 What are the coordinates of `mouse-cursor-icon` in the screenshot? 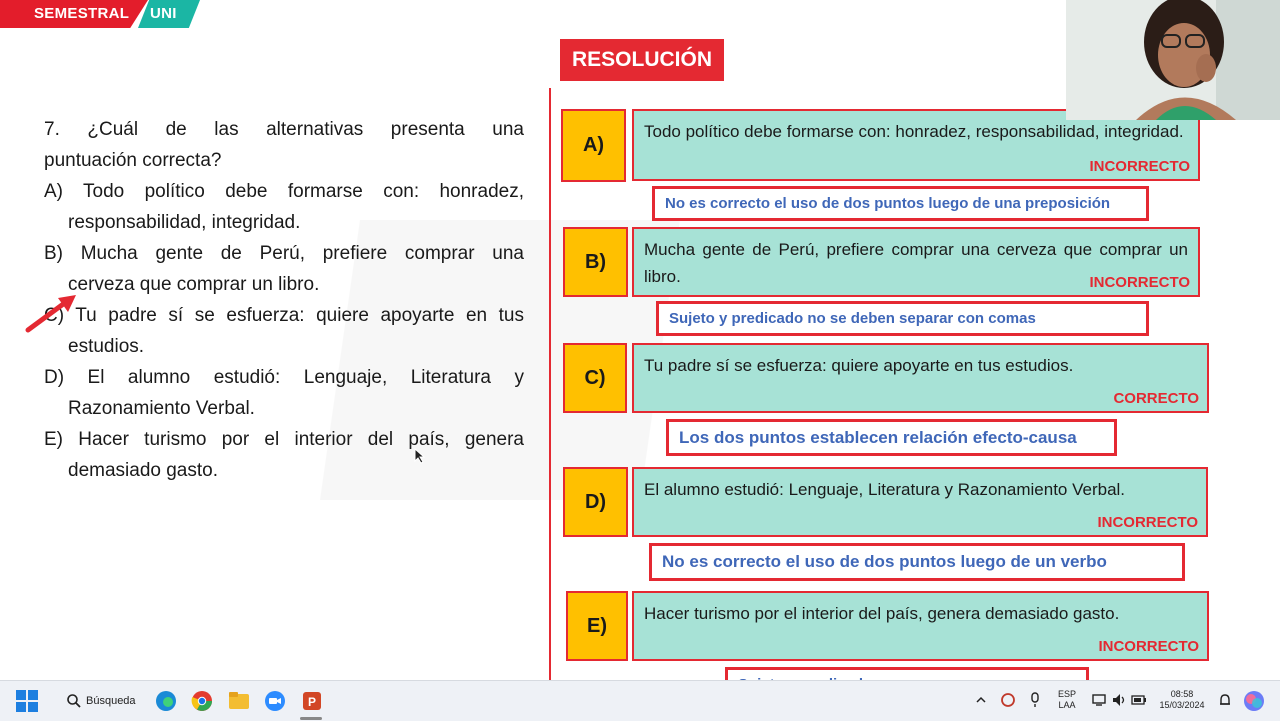 It's located at (420, 456).